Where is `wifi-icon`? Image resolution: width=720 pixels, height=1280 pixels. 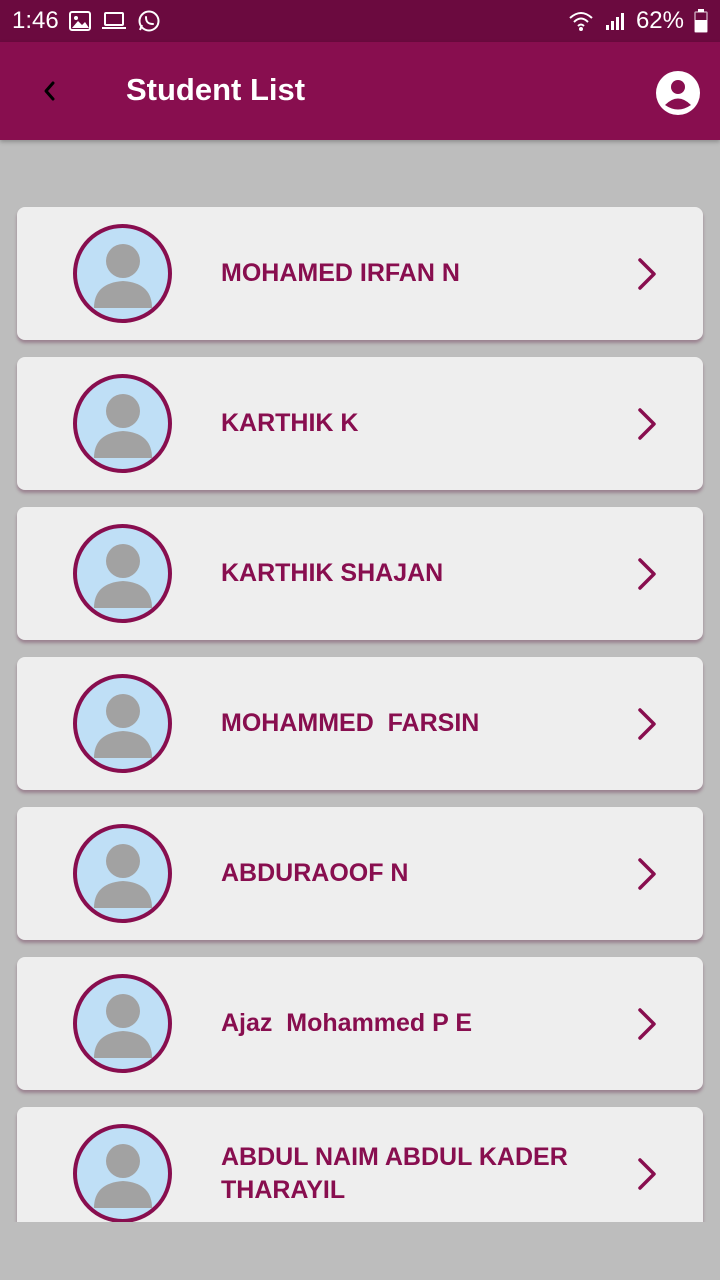
wifi-icon is located at coordinates (581, 21).